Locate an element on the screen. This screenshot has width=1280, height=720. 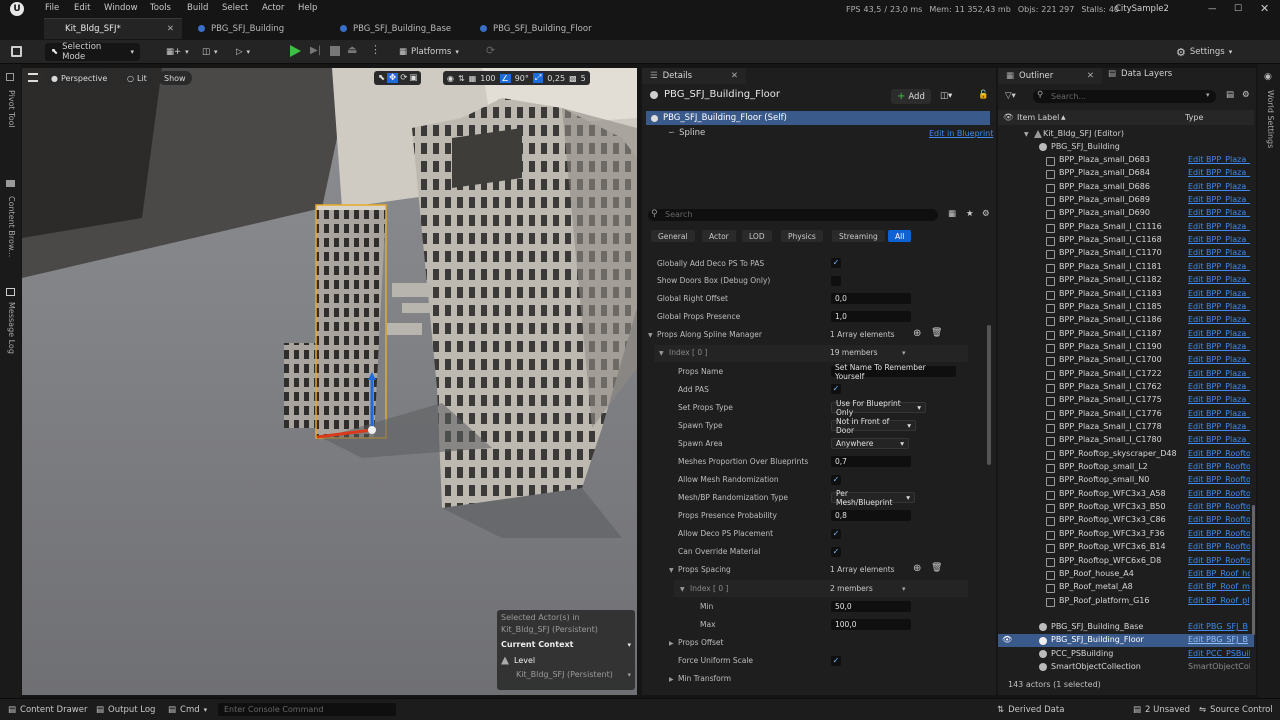
outliner-item-name: BPP_Rooftop_WFC3x3_B50 is located at coordinates (1112, 506).